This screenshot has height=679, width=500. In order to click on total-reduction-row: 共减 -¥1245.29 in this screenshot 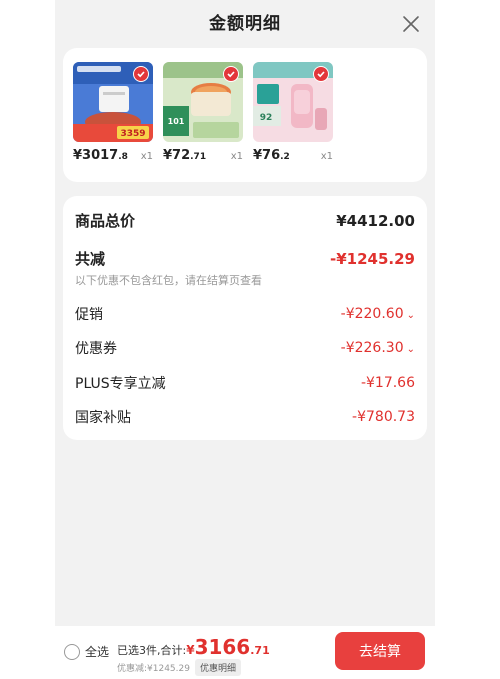, I will do `click(245, 258)`.